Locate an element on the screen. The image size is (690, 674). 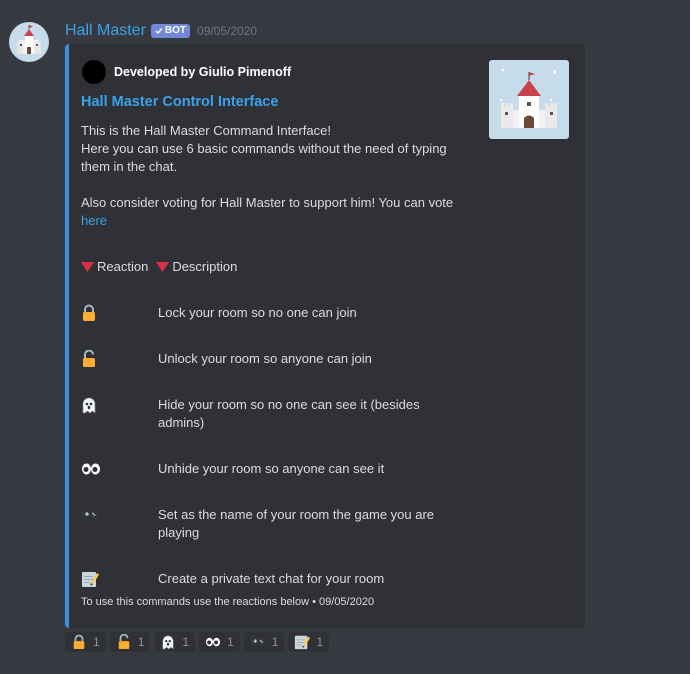
row-description: Create a private text chat for your room is located at coordinates (271, 578).